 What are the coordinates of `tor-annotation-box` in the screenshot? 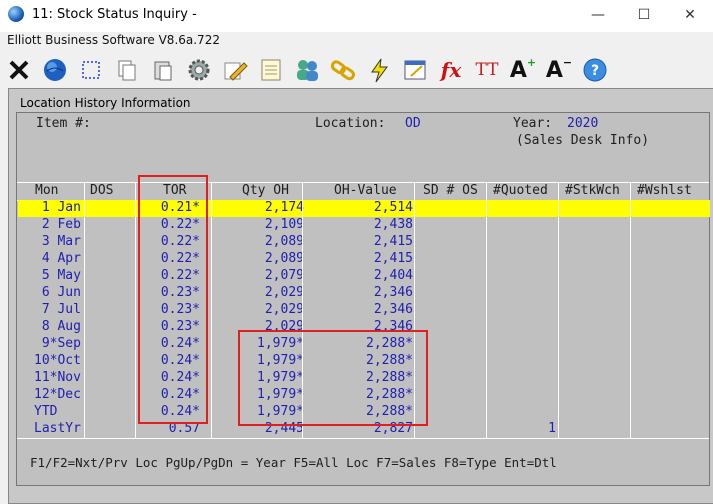 It's located at (173, 299).